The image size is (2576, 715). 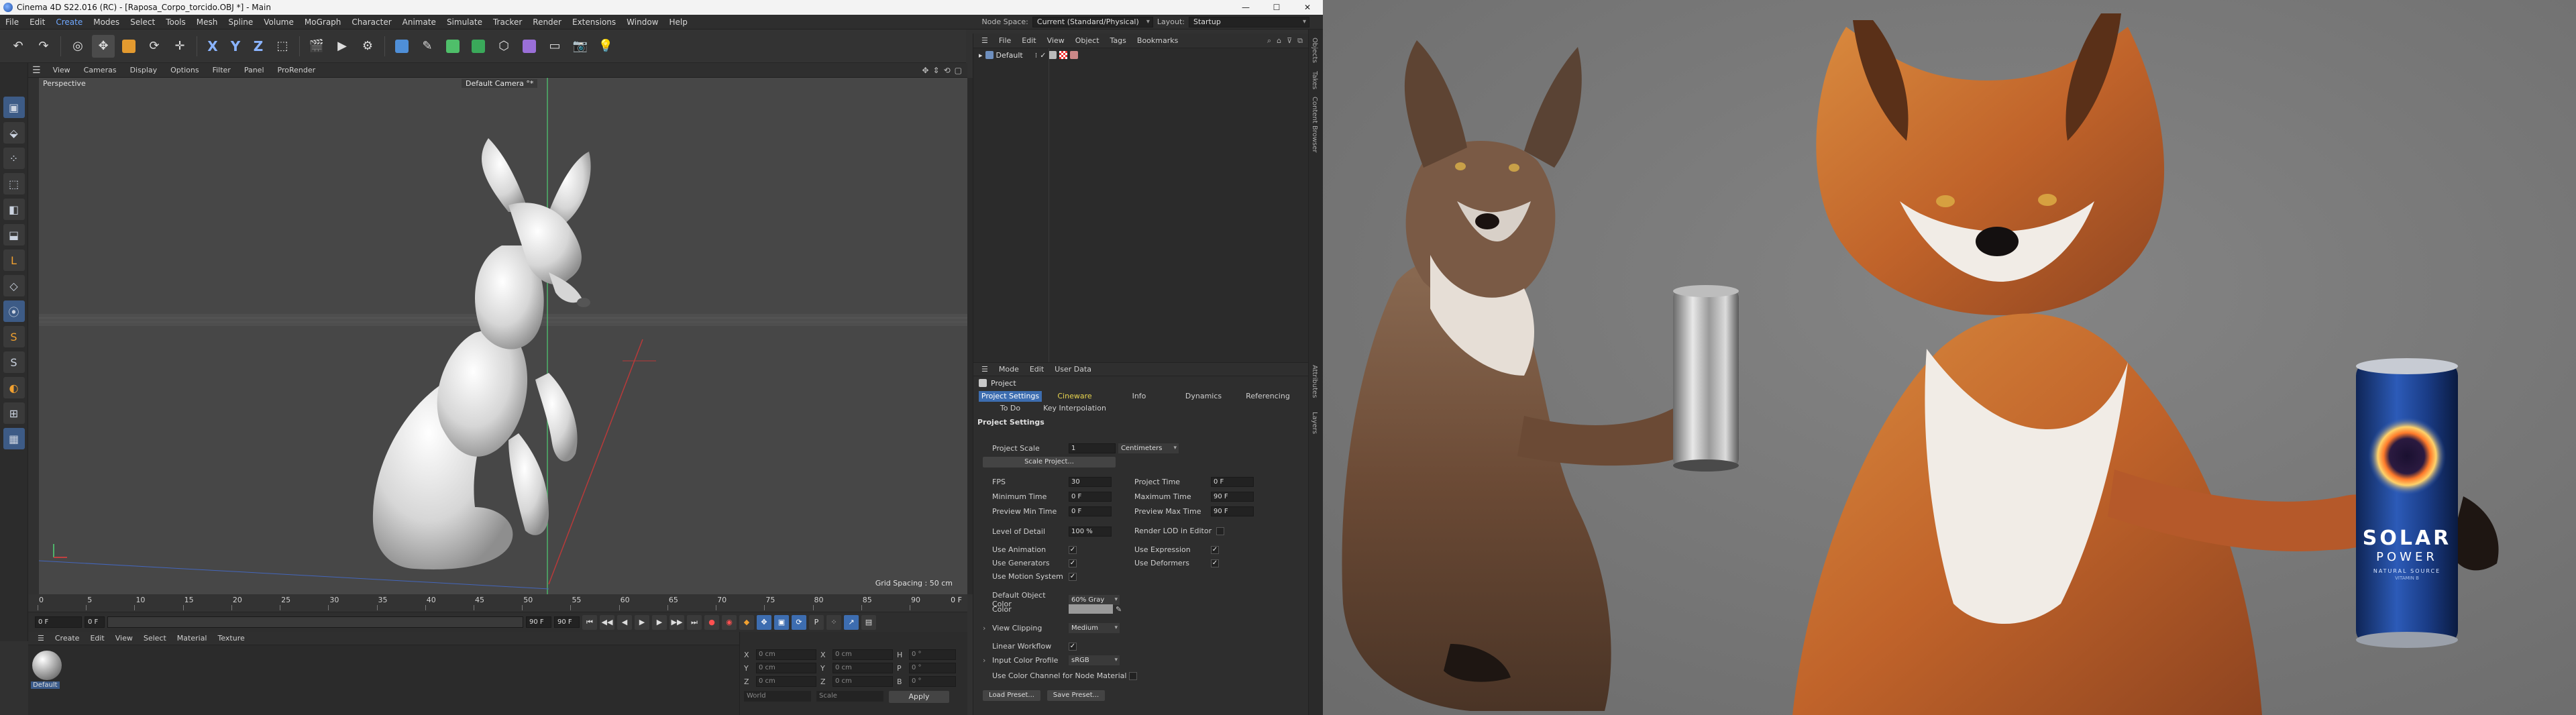 I want to click on enabled-check-icon: ✓, so click(x=1043, y=56).